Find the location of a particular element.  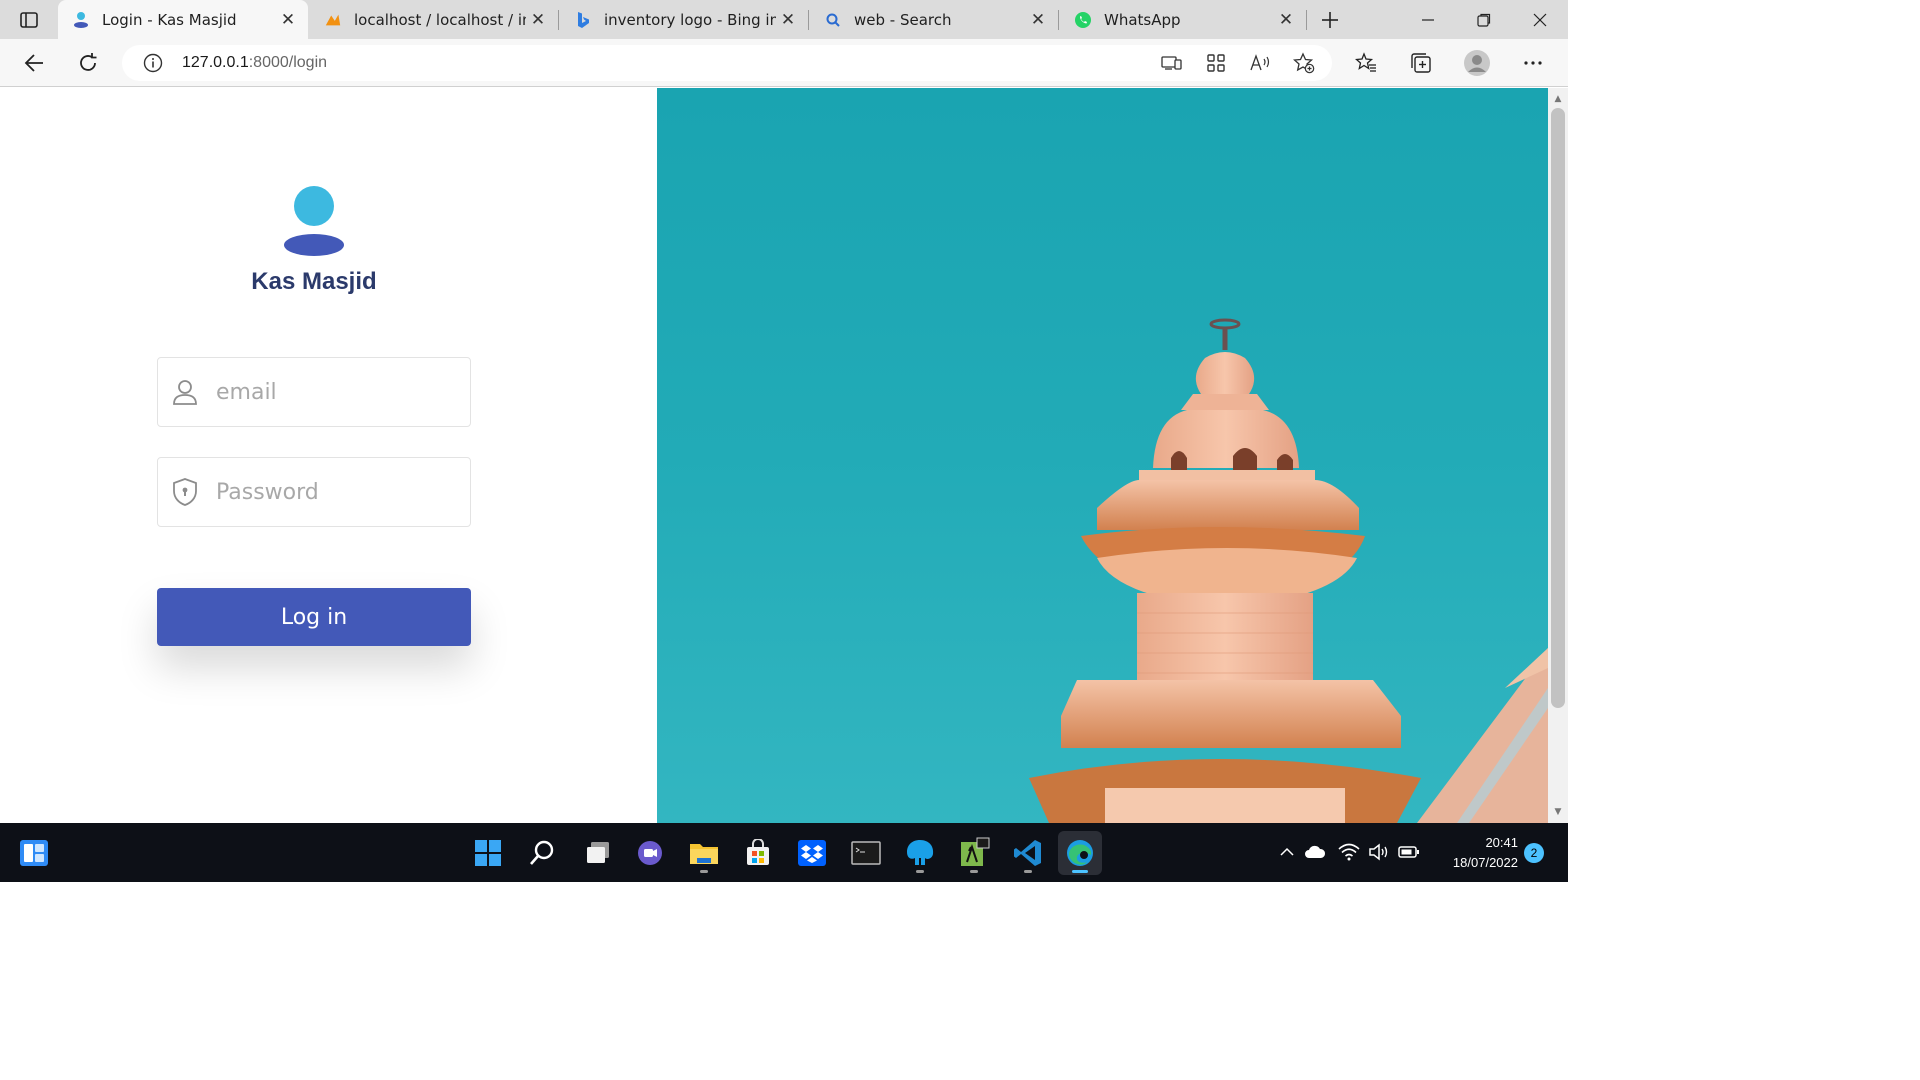

search-button is located at coordinates (542, 853).